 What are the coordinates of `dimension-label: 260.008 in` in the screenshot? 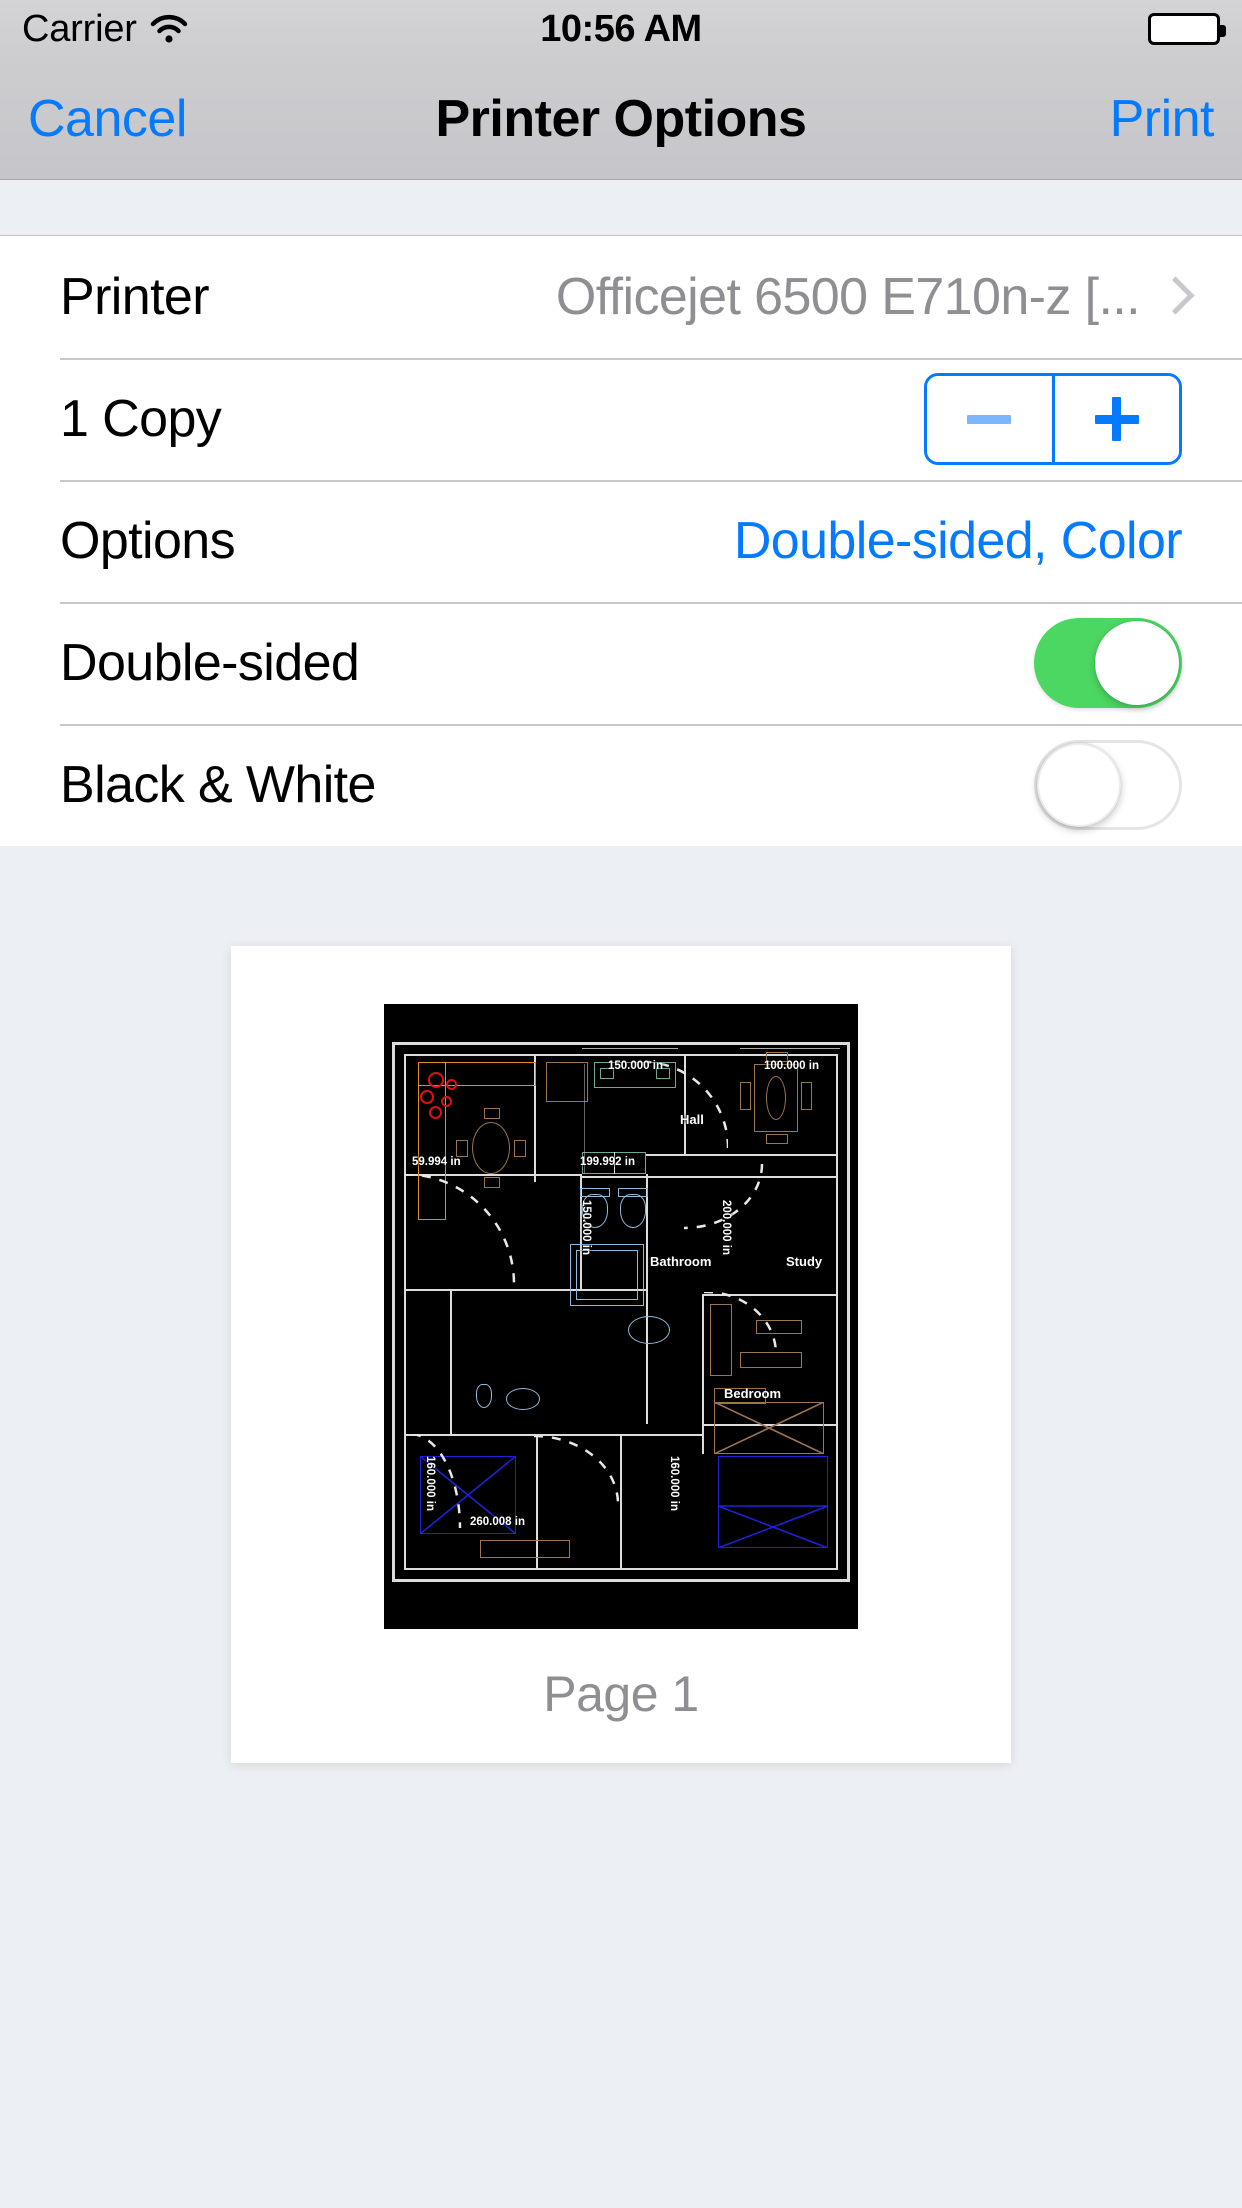 It's located at (497, 1522).